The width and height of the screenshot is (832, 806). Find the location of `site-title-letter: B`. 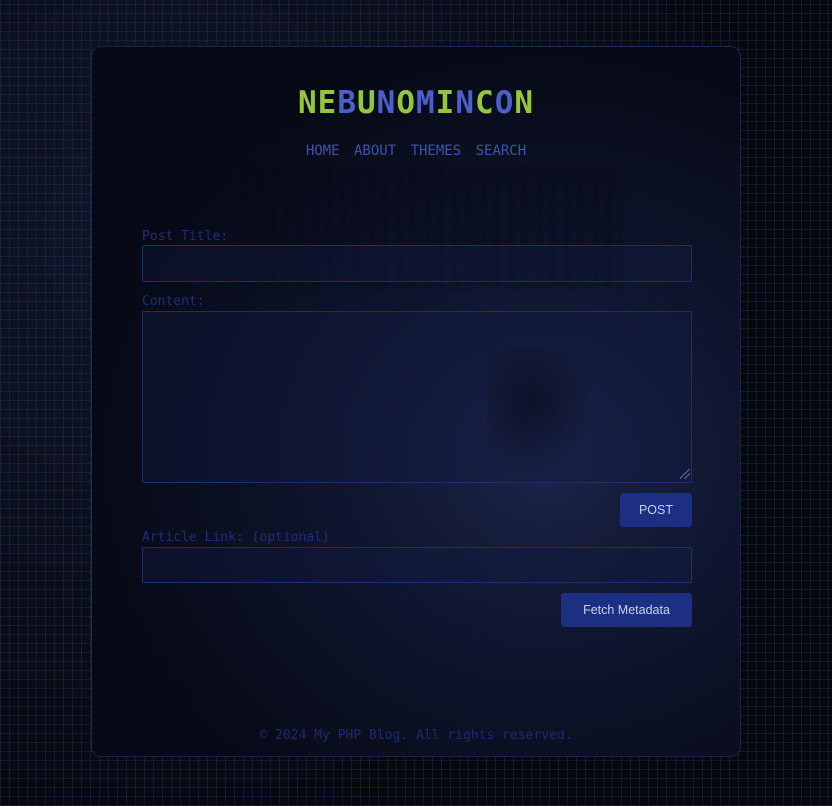

site-title-letter: B is located at coordinates (347, 103).